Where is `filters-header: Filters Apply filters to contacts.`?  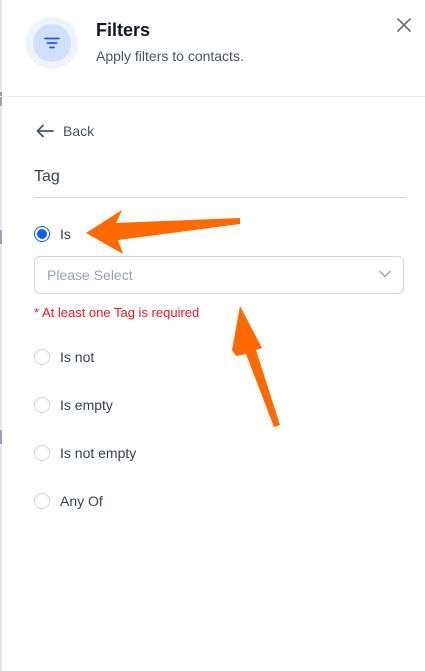
filters-header: Filters Apply filters to contacts. is located at coordinates (212, 48).